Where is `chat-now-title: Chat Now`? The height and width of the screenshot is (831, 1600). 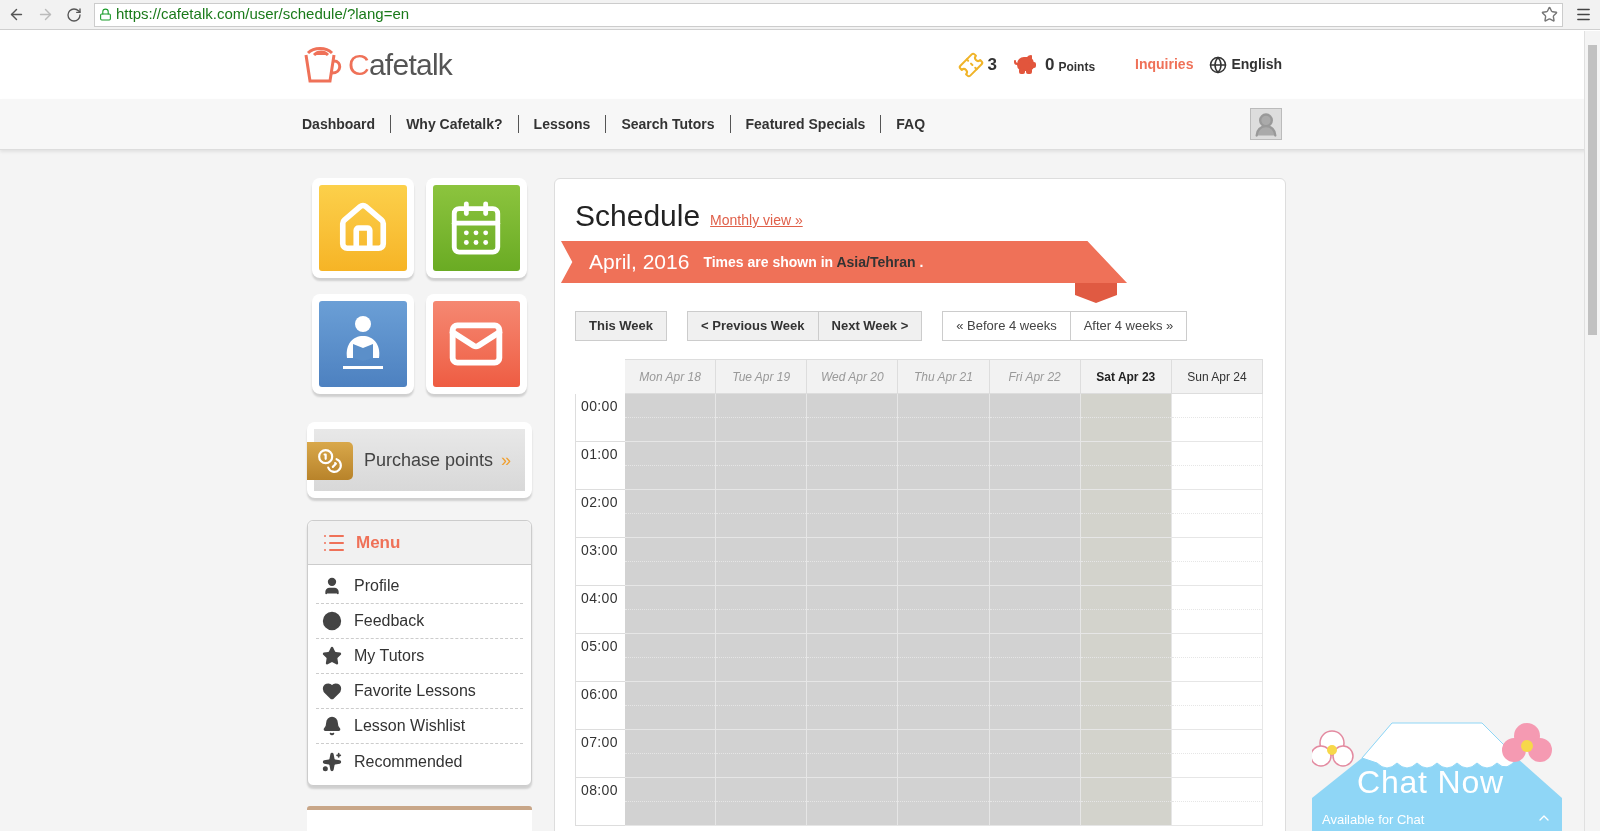 chat-now-title: Chat Now is located at coordinates (1430, 782).